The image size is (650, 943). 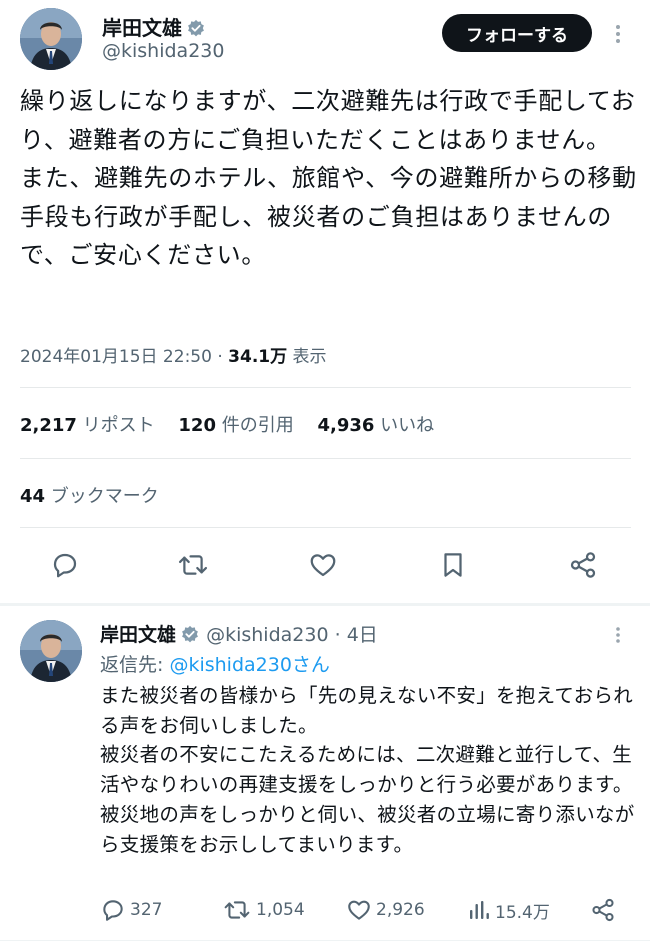 I want to click on follow-button: フォローする, so click(x=517, y=33).